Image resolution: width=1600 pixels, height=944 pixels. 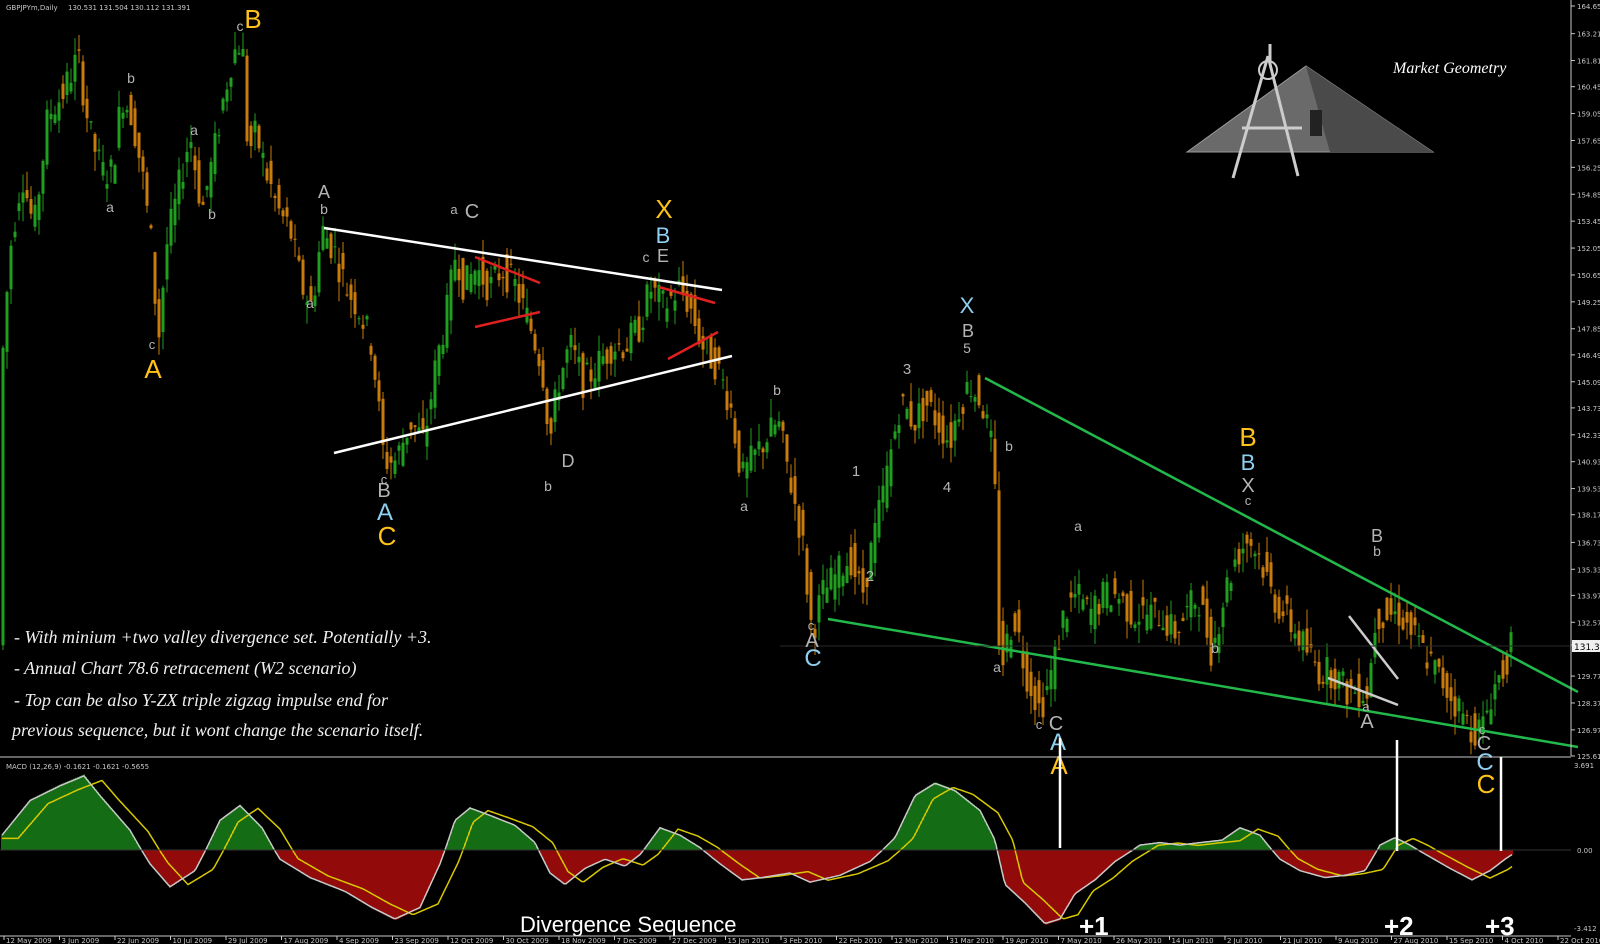 What do you see at coordinates (1588, 168) in the screenshot?
I see `price-tick-label: 156.25` at bounding box center [1588, 168].